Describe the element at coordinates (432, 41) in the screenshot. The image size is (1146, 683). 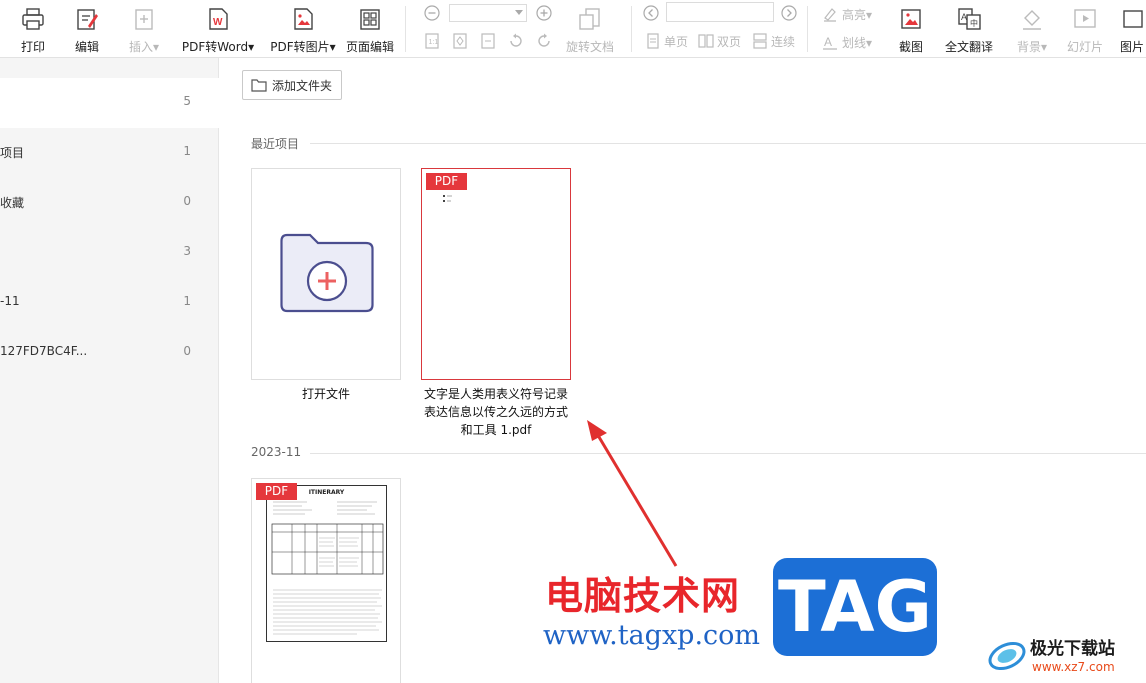
I see `actual-size-icon: 1:1` at that location.